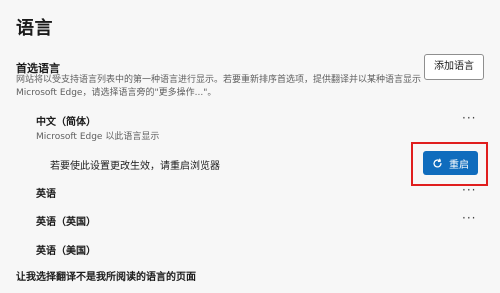 The height and width of the screenshot is (293, 500). What do you see at coordinates (106, 277) in the screenshot?
I see `translate-offer-title: 让我选择翻译不是我所阅读的语言的页面` at bounding box center [106, 277].